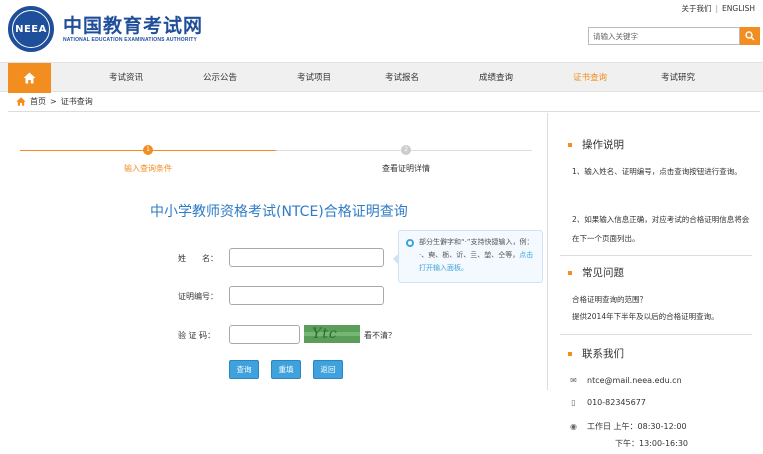  Describe the element at coordinates (38, 101) in the screenshot. I see `breadcrumb-home: 首页` at that location.